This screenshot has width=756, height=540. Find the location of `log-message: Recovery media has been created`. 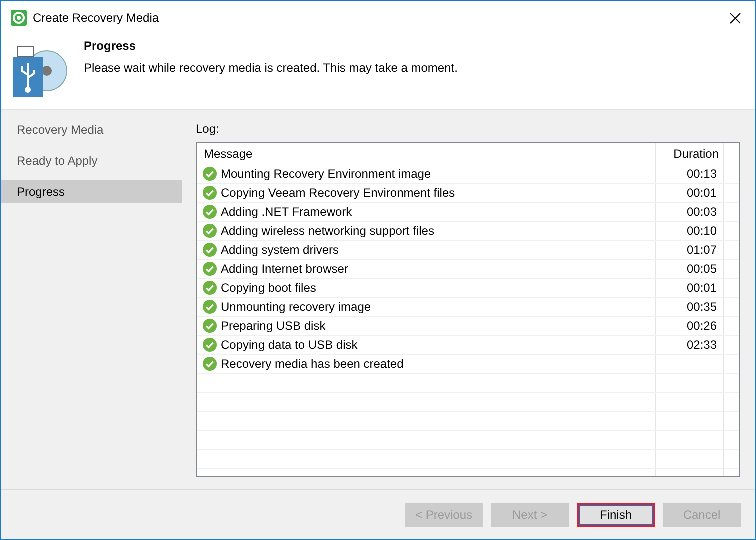

log-message: Recovery media has been created is located at coordinates (312, 364).